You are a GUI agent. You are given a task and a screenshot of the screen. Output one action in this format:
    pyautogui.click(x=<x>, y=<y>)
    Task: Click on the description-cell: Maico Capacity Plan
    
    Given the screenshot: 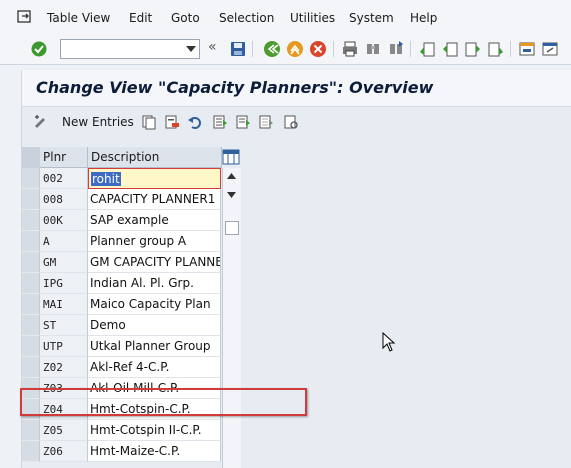 What is the action you would take?
    pyautogui.click(x=154, y=304)
    